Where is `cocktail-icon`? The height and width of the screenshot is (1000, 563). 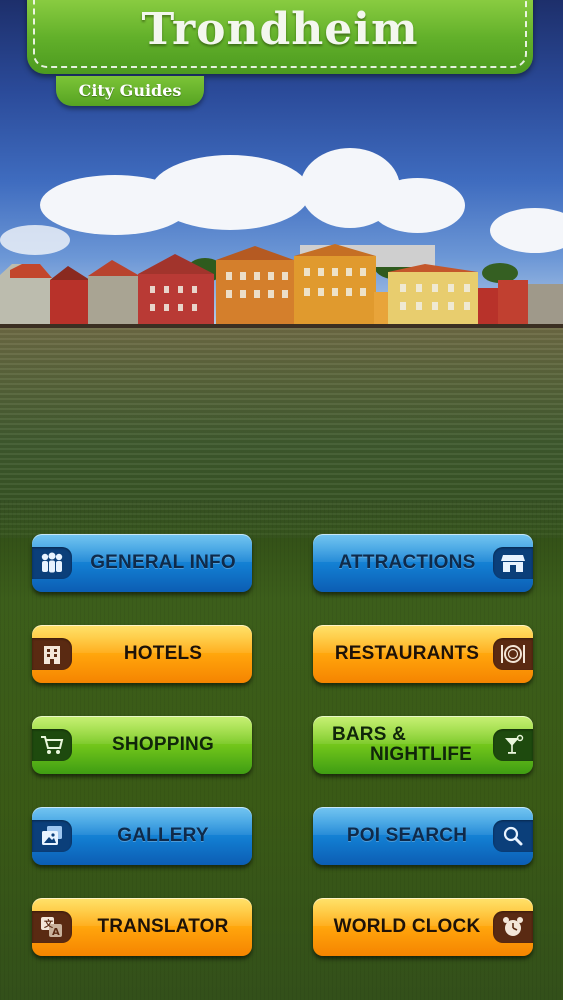
cocktail-icon is located at coordinates (513, 745).